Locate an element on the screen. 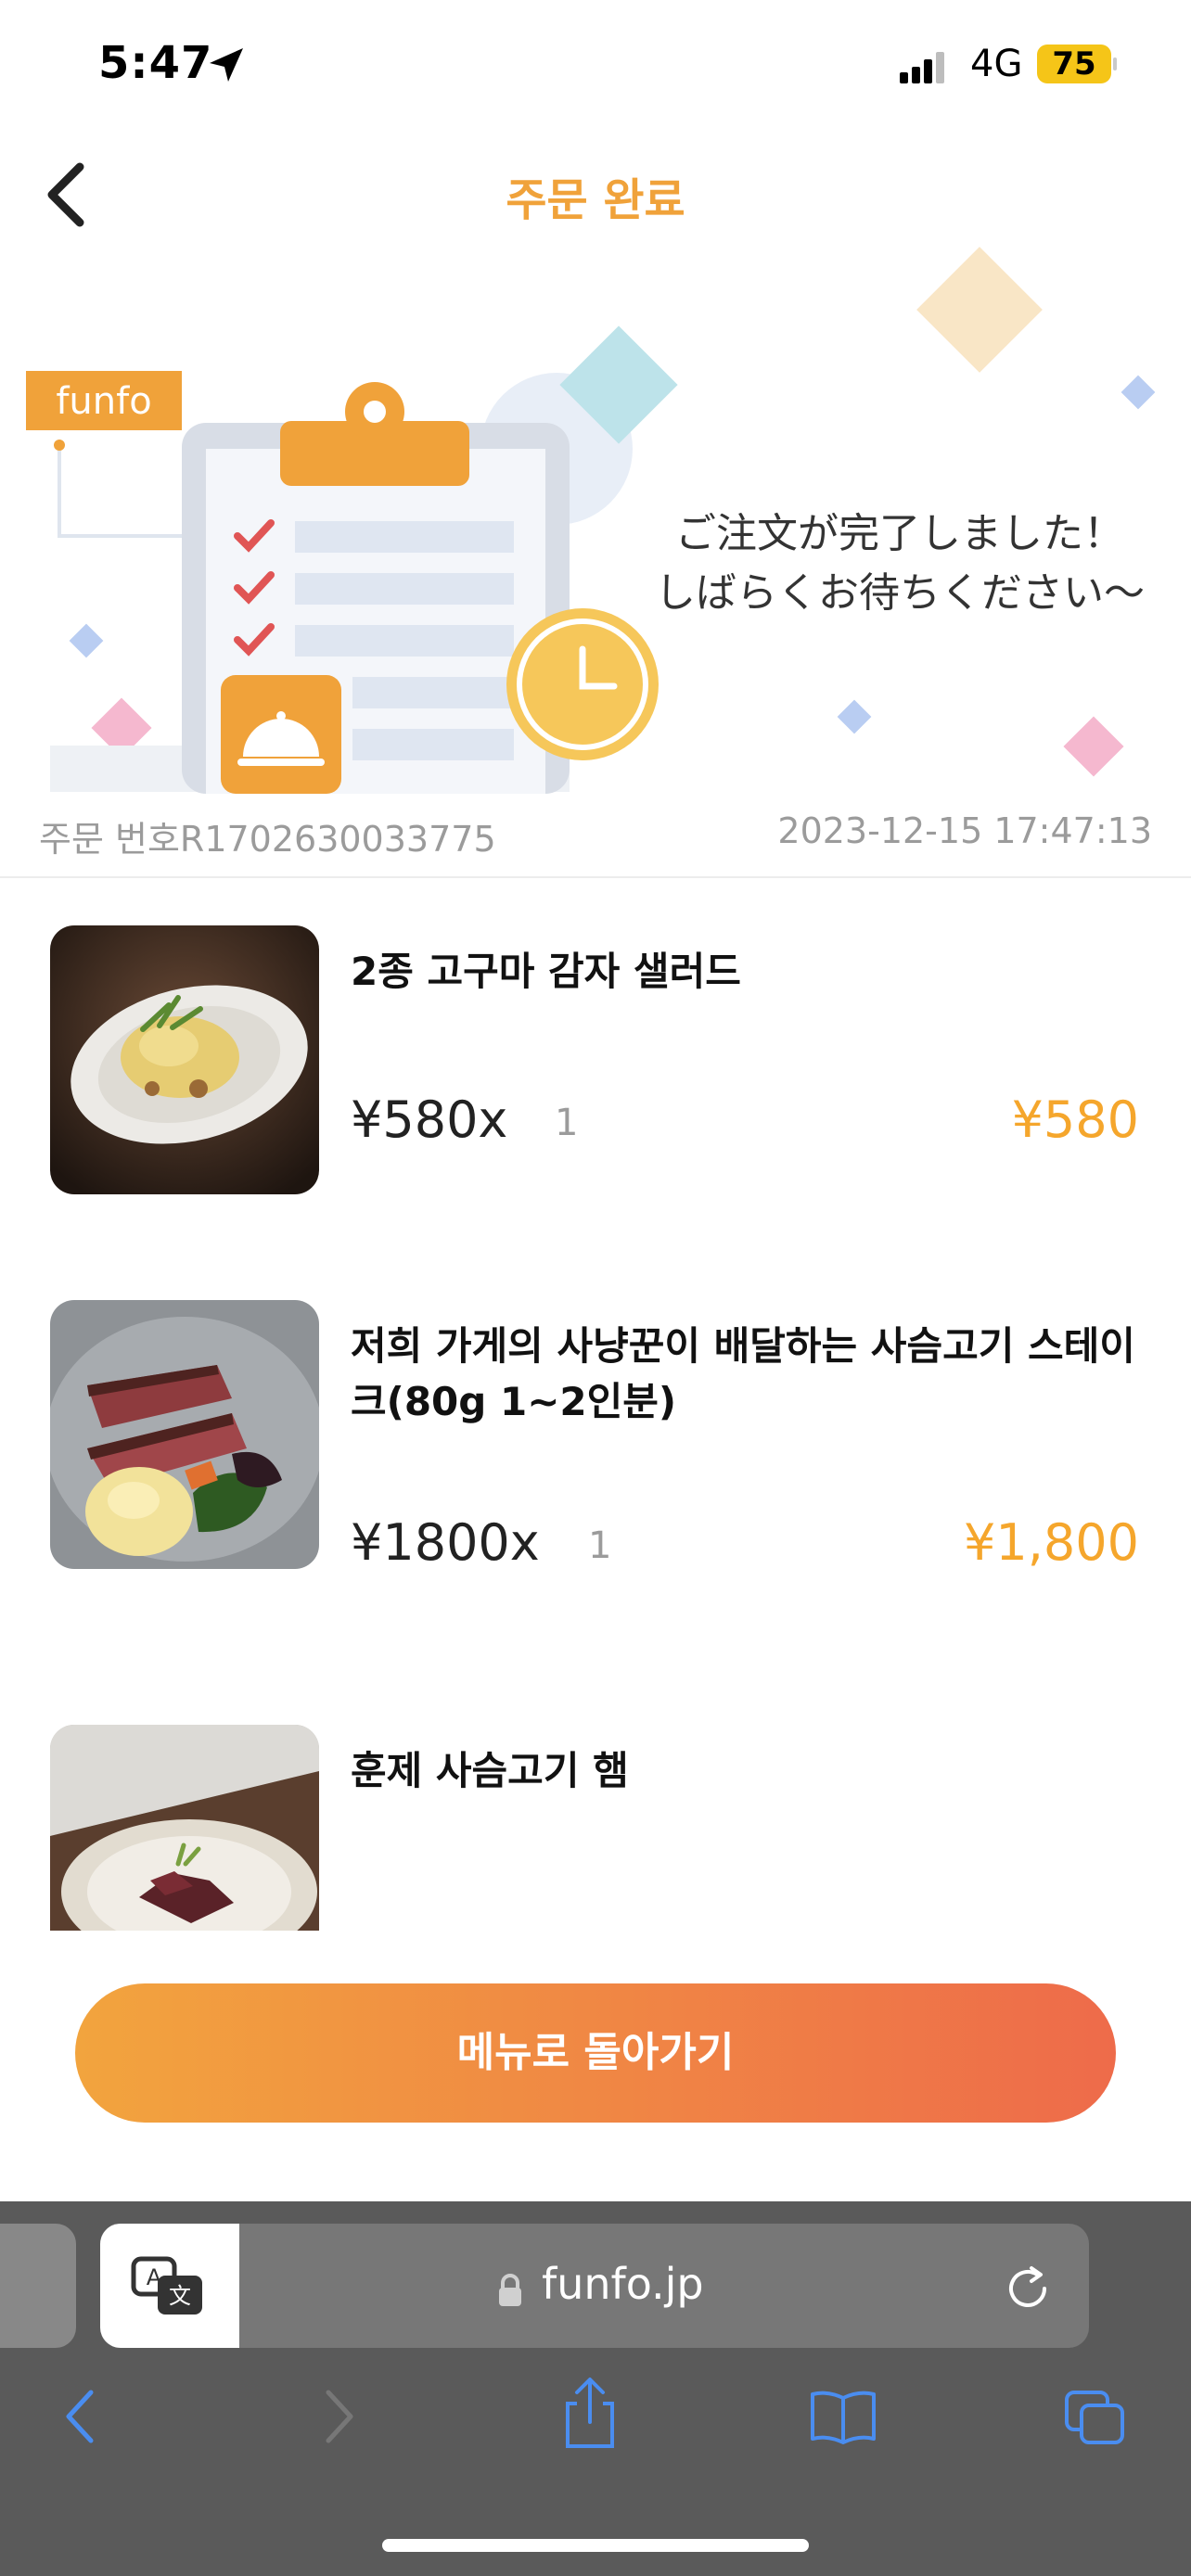 Image resolution: width=1191 pixels, height=2576 pixels. reload-icon is located at coordinates (1029, 2288).